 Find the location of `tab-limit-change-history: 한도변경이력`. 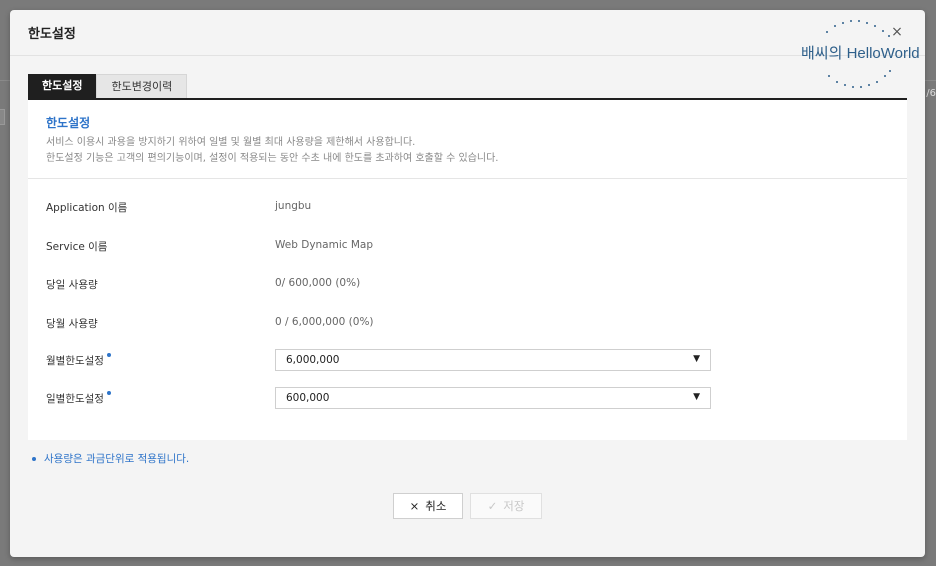

tab-limit-change-history: 한도변경이력 is located at coordinates (142, 86).